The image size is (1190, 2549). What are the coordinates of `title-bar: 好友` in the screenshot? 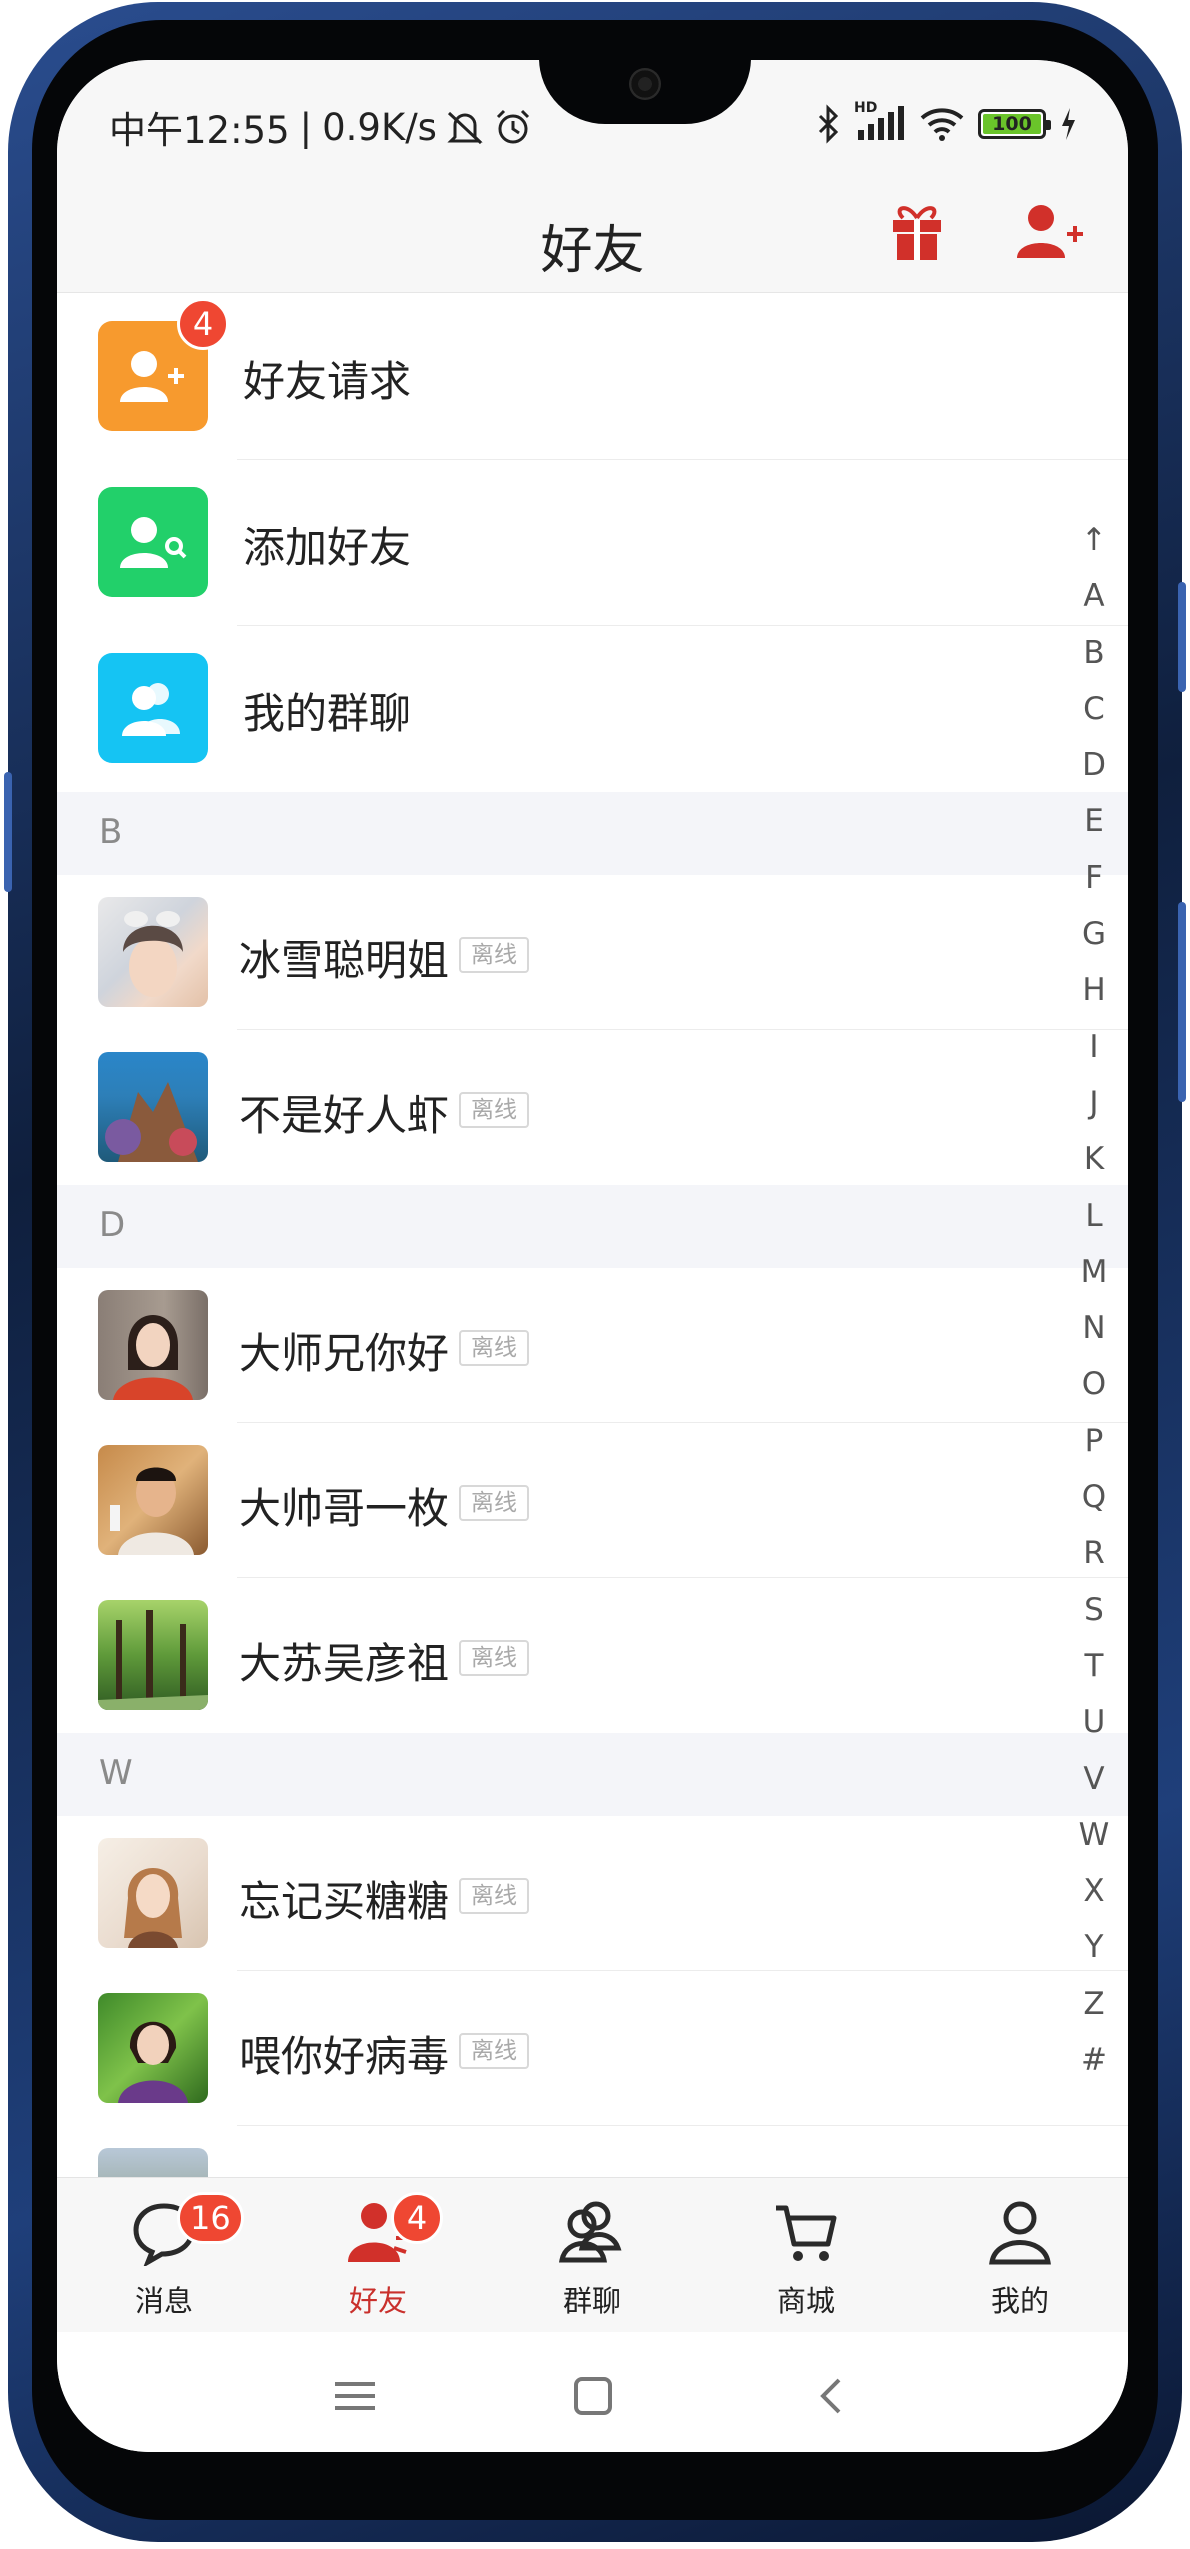 It's located at (592, 236).